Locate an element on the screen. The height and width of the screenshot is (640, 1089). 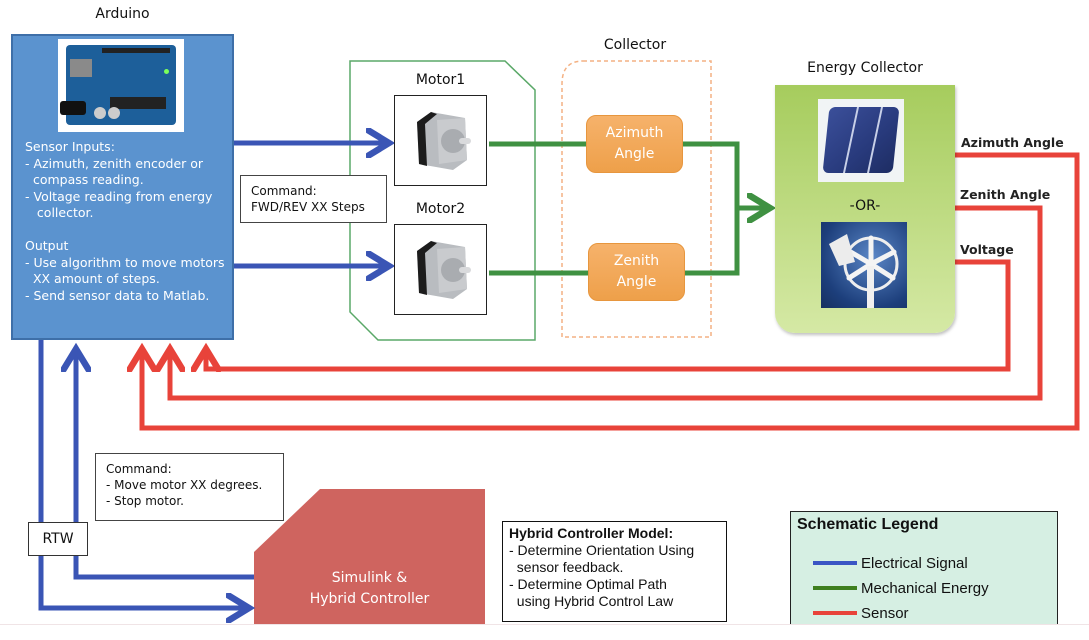
zenith-angle-label: Zenith Angle is located at coordinates (1005, 194).